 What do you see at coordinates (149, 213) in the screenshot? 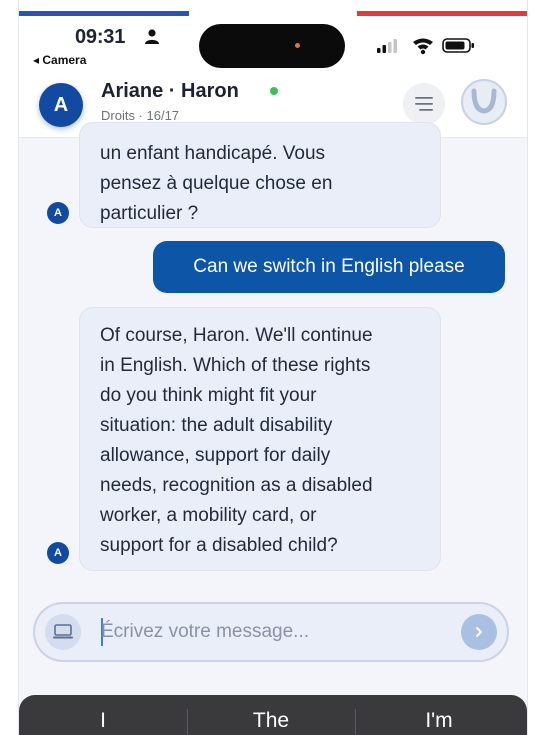
I see `message-line: particulier ?` at bounding box center [149, 213].